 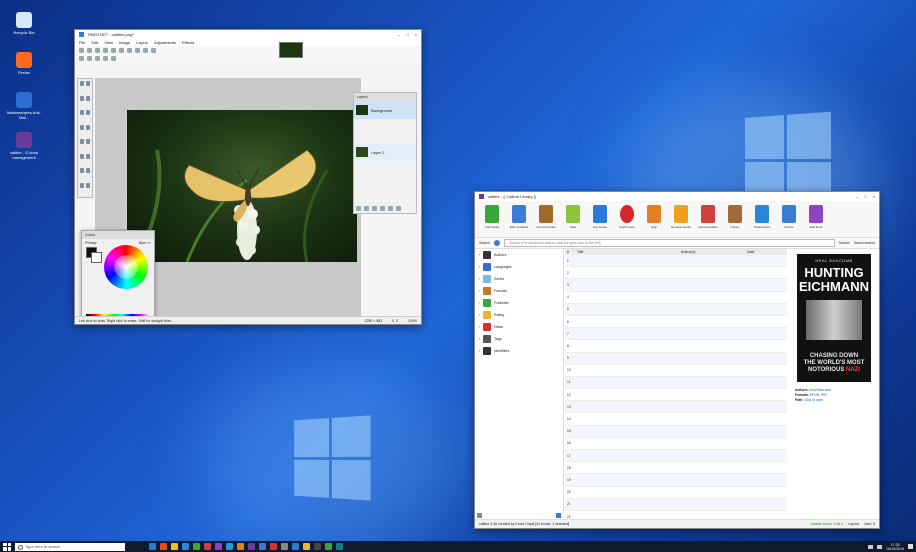 What do you see at coordinates (97, 50) in the screenshot?
I see `save-icon` at bounding box center [97, 50].